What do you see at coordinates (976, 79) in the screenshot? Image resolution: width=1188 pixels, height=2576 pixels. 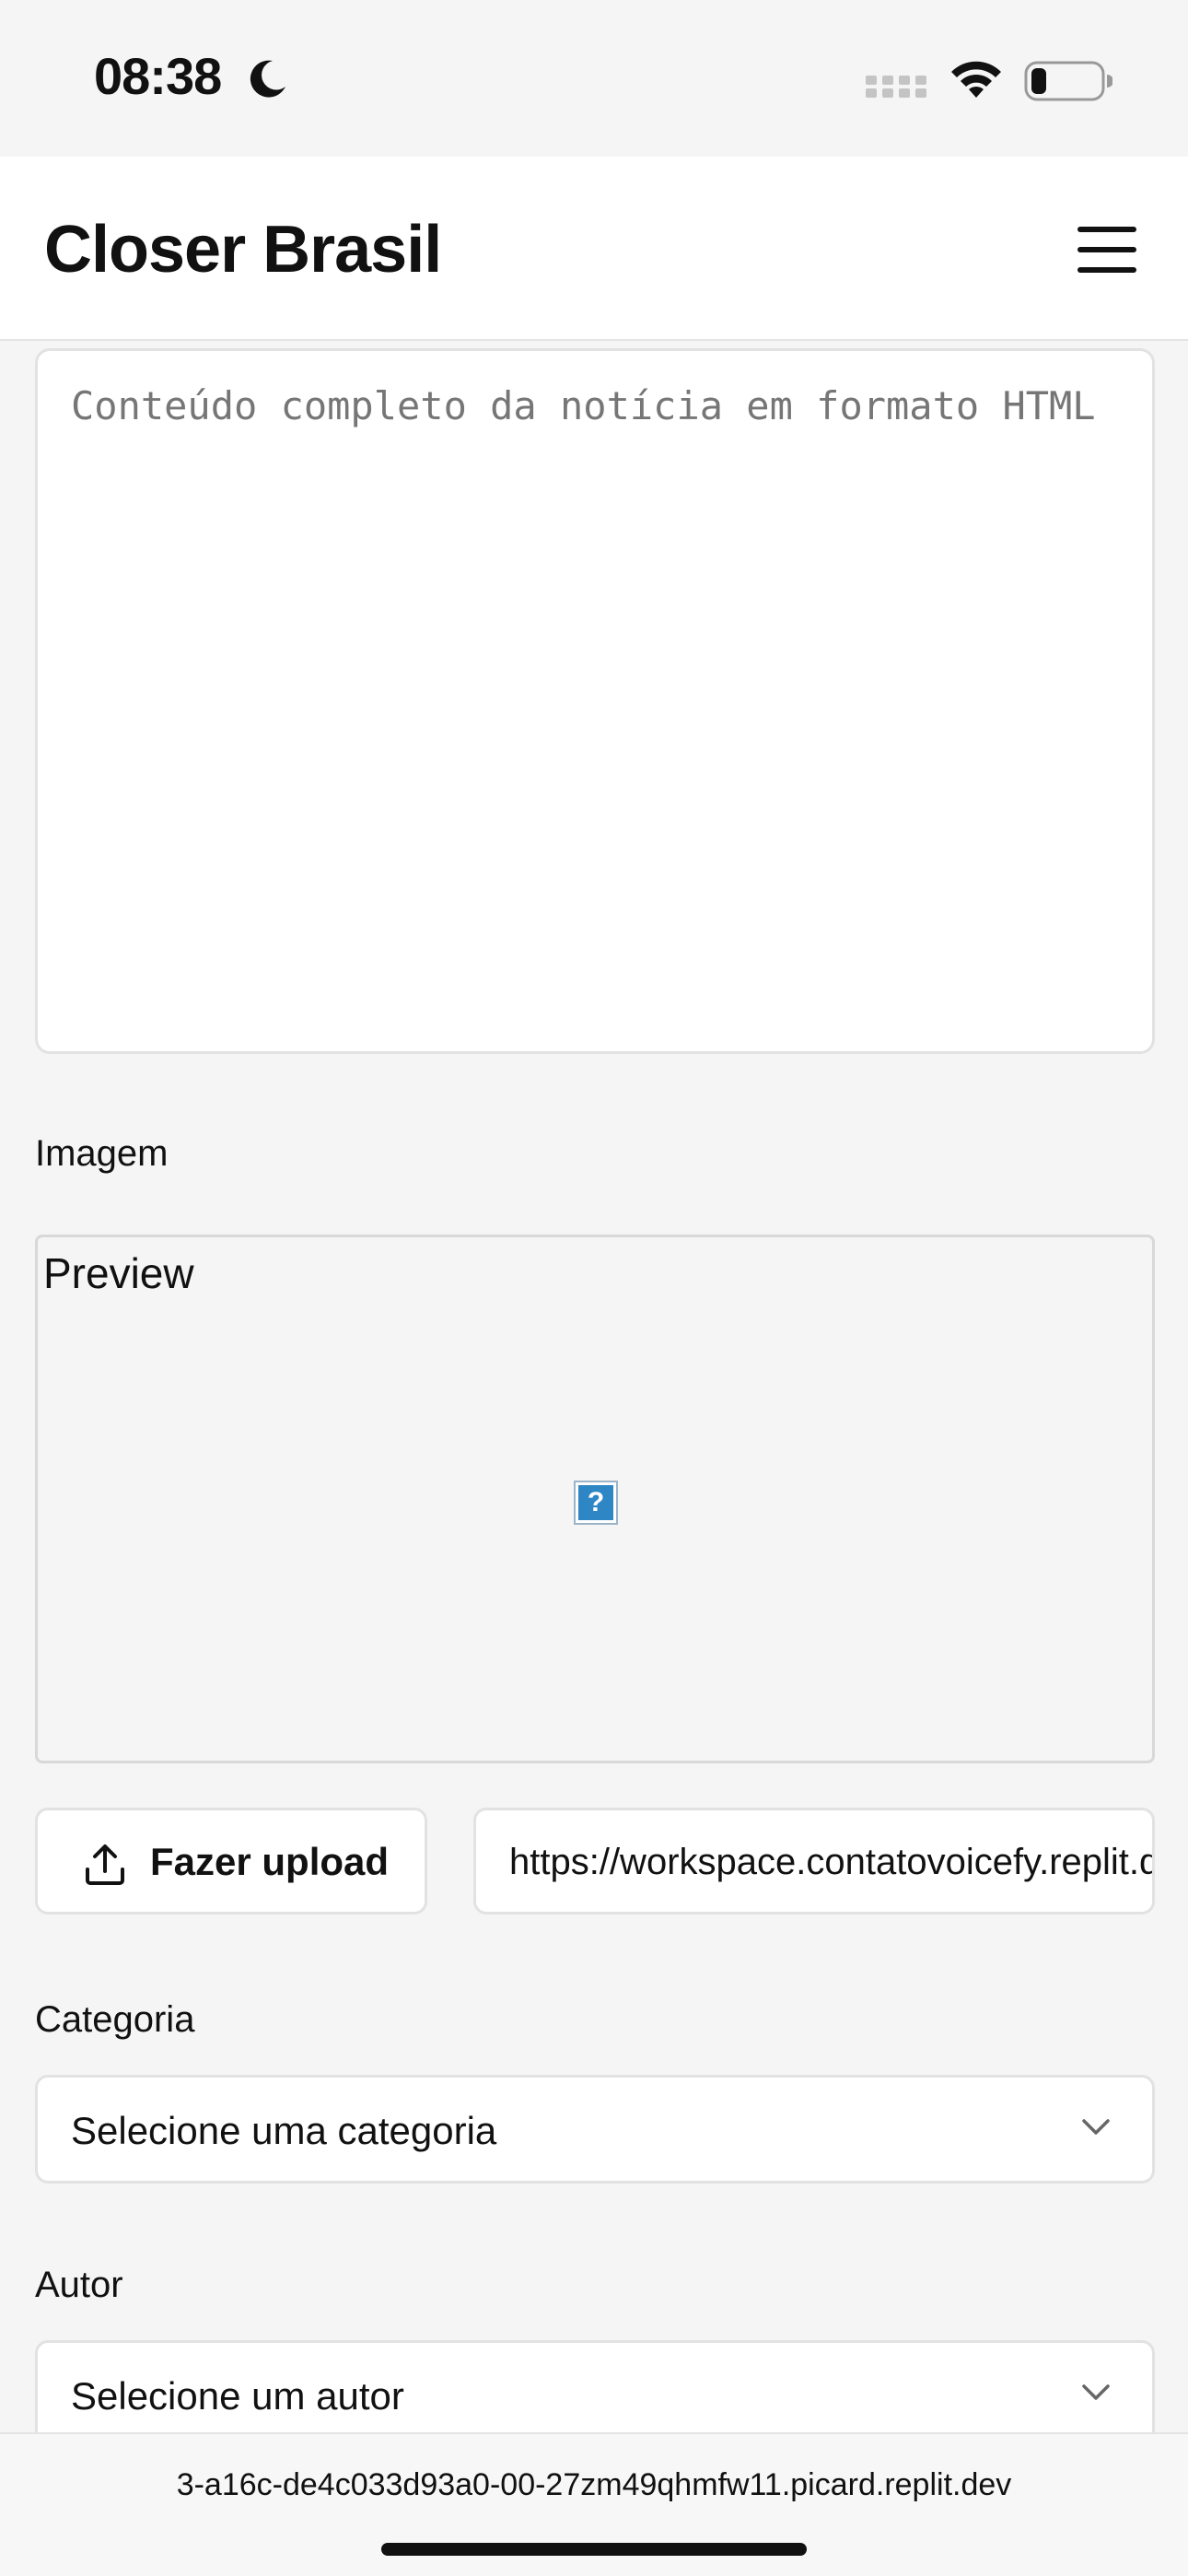 I see `wifi-icon` at bounding box center [976, 79].